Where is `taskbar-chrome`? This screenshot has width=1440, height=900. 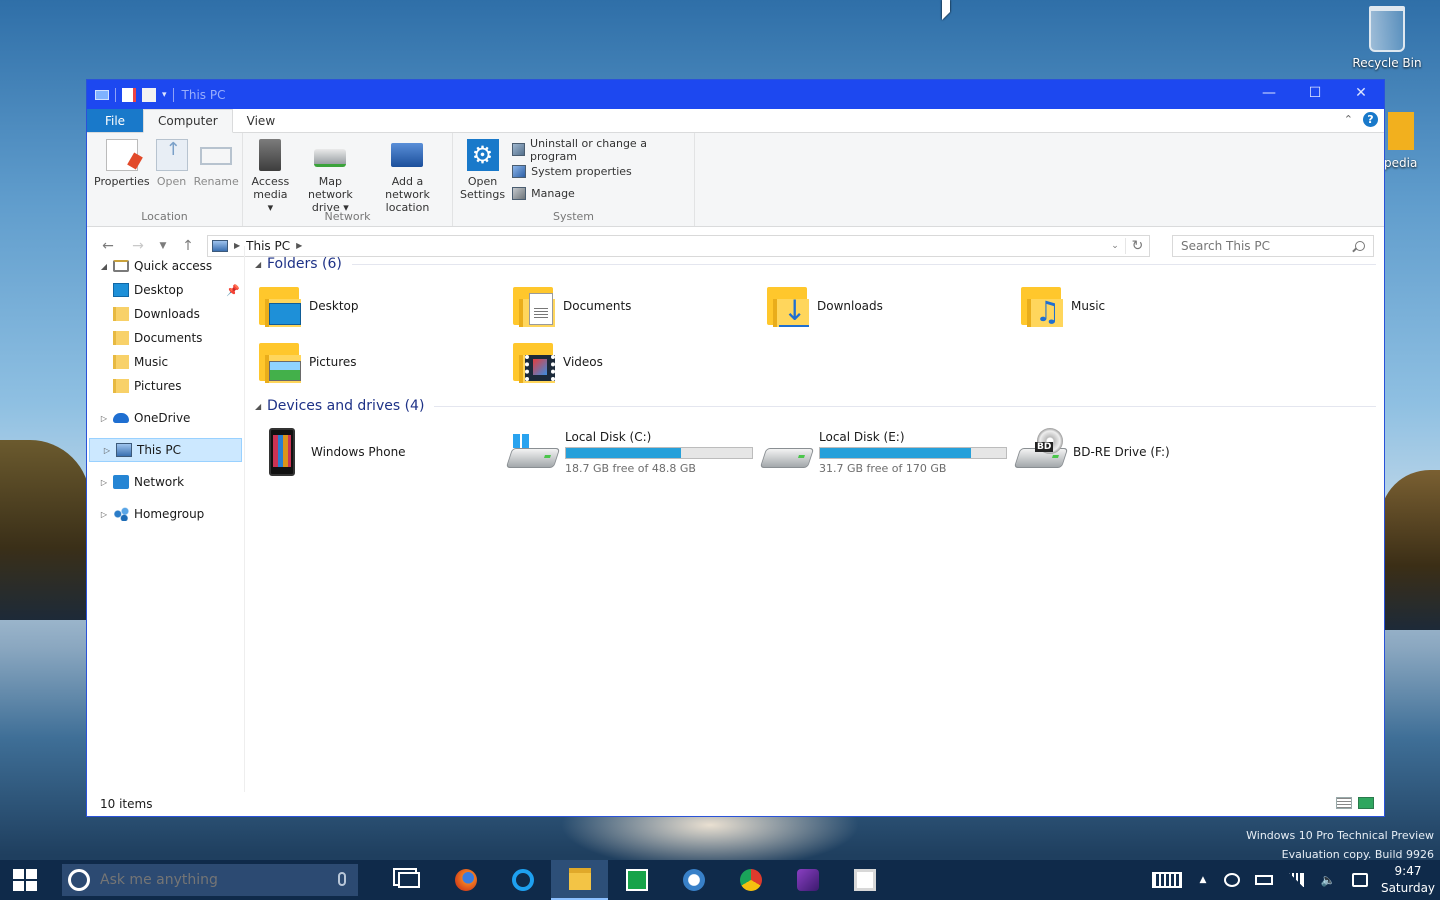
taskbar-chrome is located at coordinates (750, 880).